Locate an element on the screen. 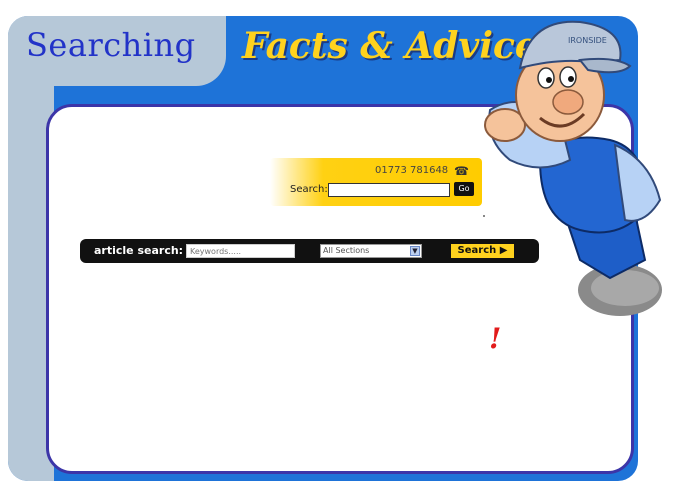 This screenshot has width=677, height=489. keywords-input is located at coordinates (240, 251).